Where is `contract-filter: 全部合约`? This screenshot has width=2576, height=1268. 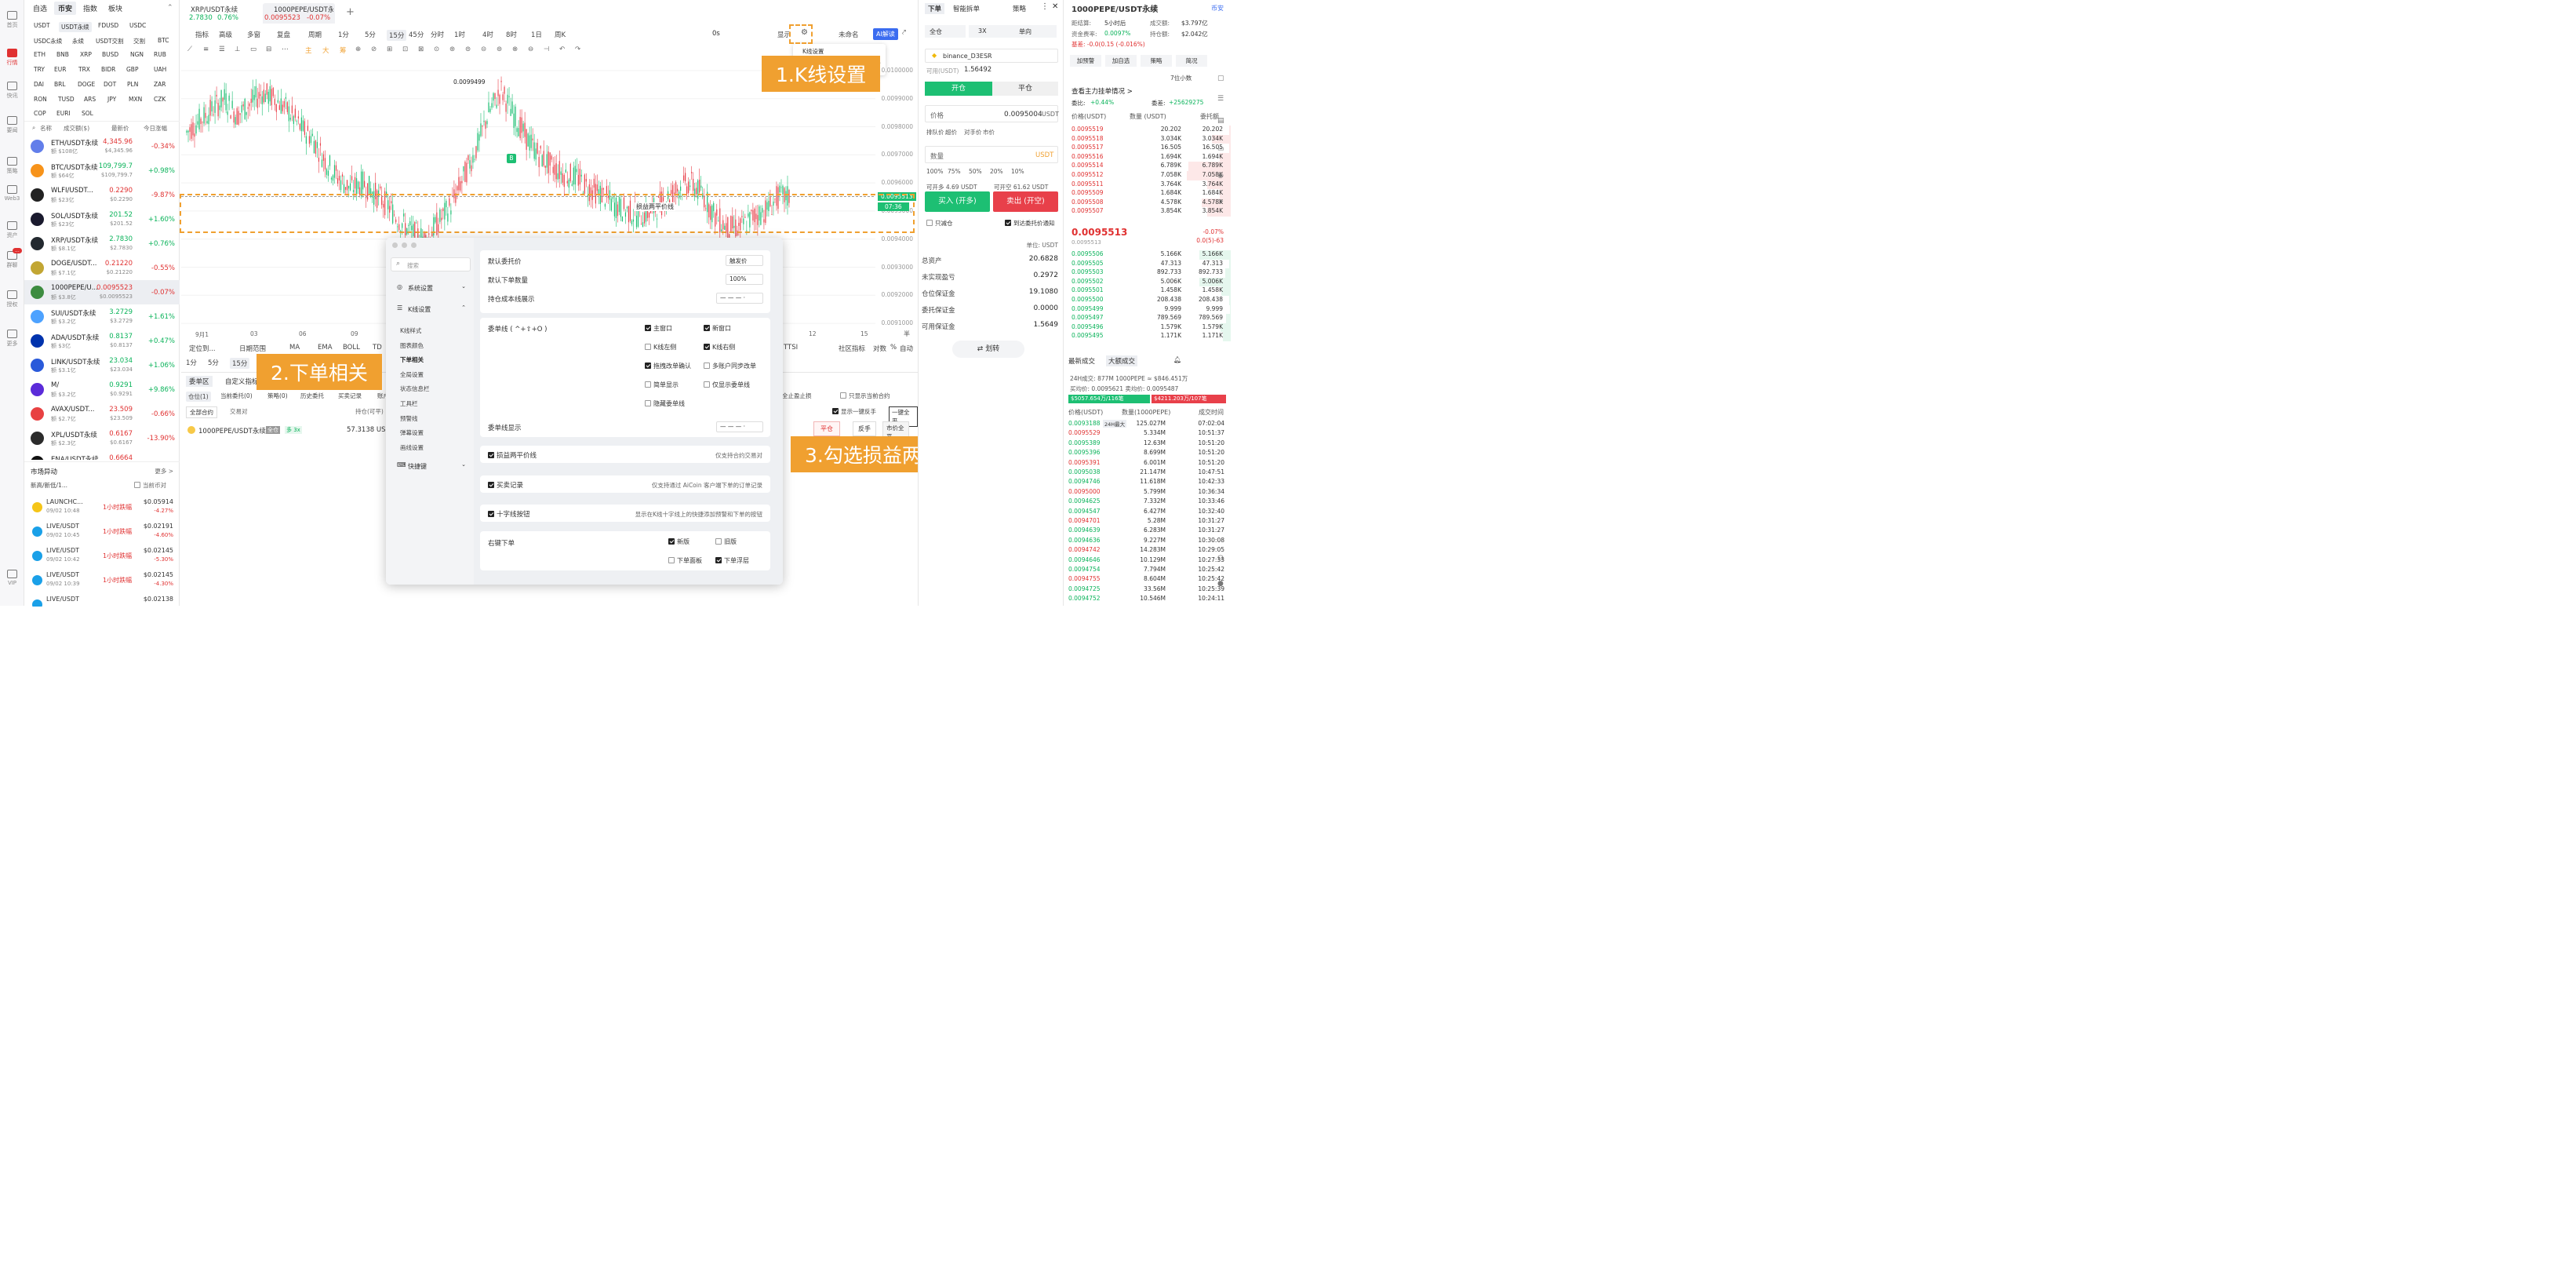
contract-filter: 全部合约 is located at coordinates (201, 412).